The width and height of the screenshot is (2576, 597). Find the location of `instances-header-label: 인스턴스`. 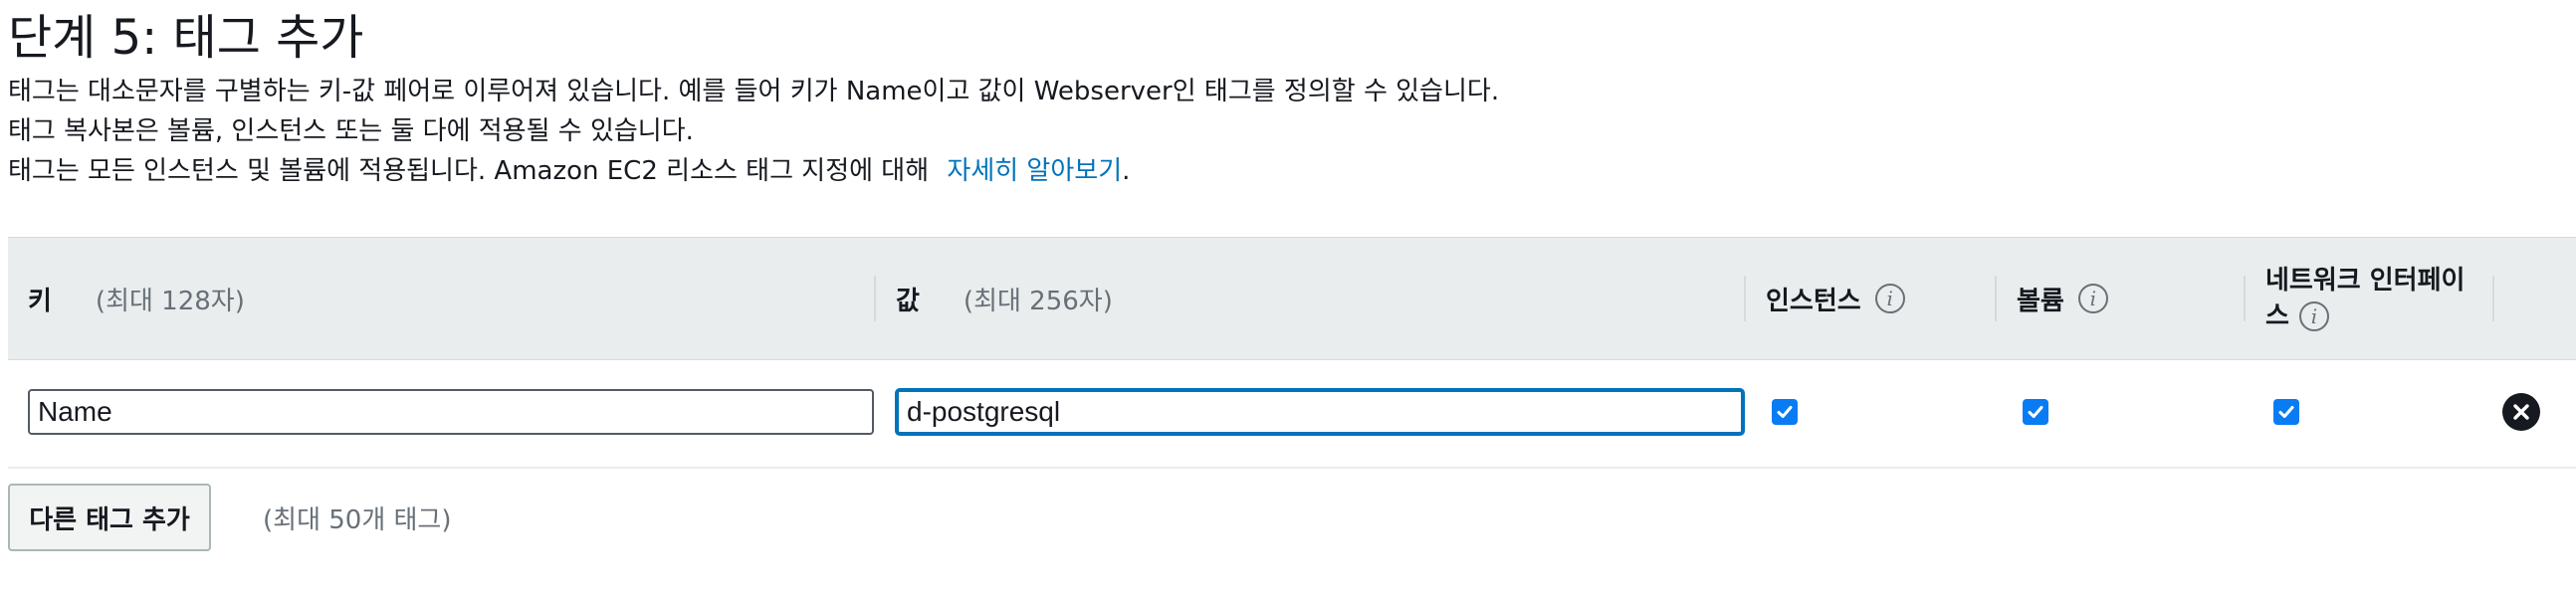

instances-header-label: 인스턴스 is located at coordinates (1813, 301).